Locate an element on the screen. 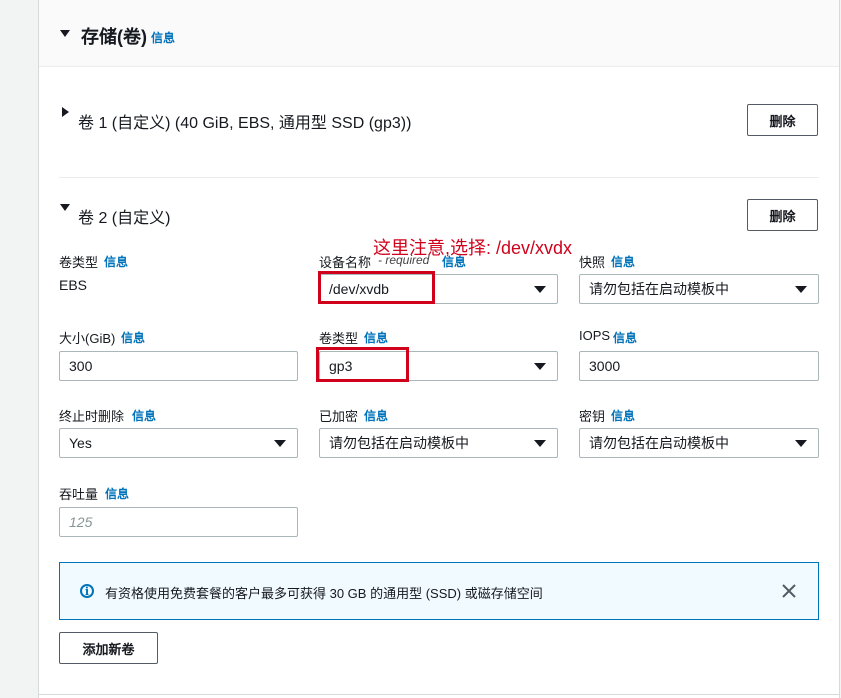 This screenshot has height=698, width=841. kms-key-info-link: 信息 is located at coordinates (623, 415).